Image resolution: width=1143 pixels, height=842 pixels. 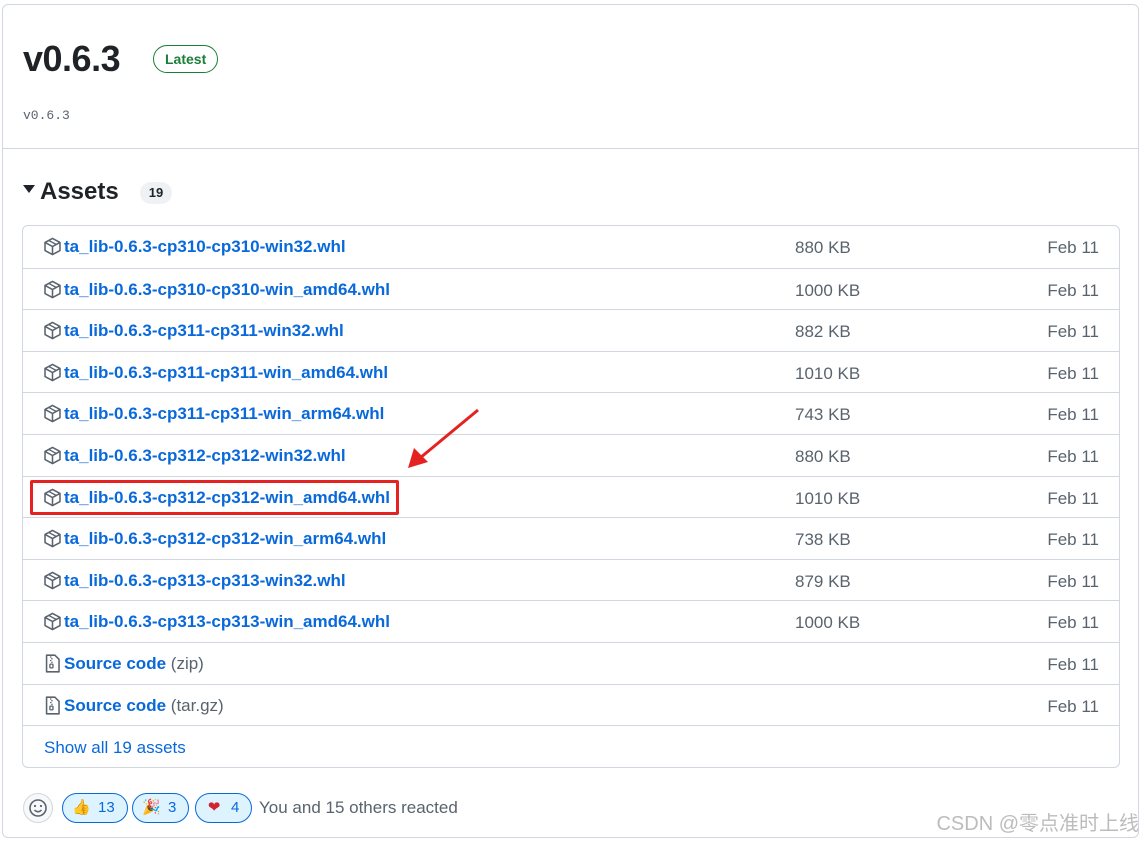 I want to click on asset-link: ta_lib-0.6.3-cp311-cp311-win_arm64.whl, so click(x=224, y=414).